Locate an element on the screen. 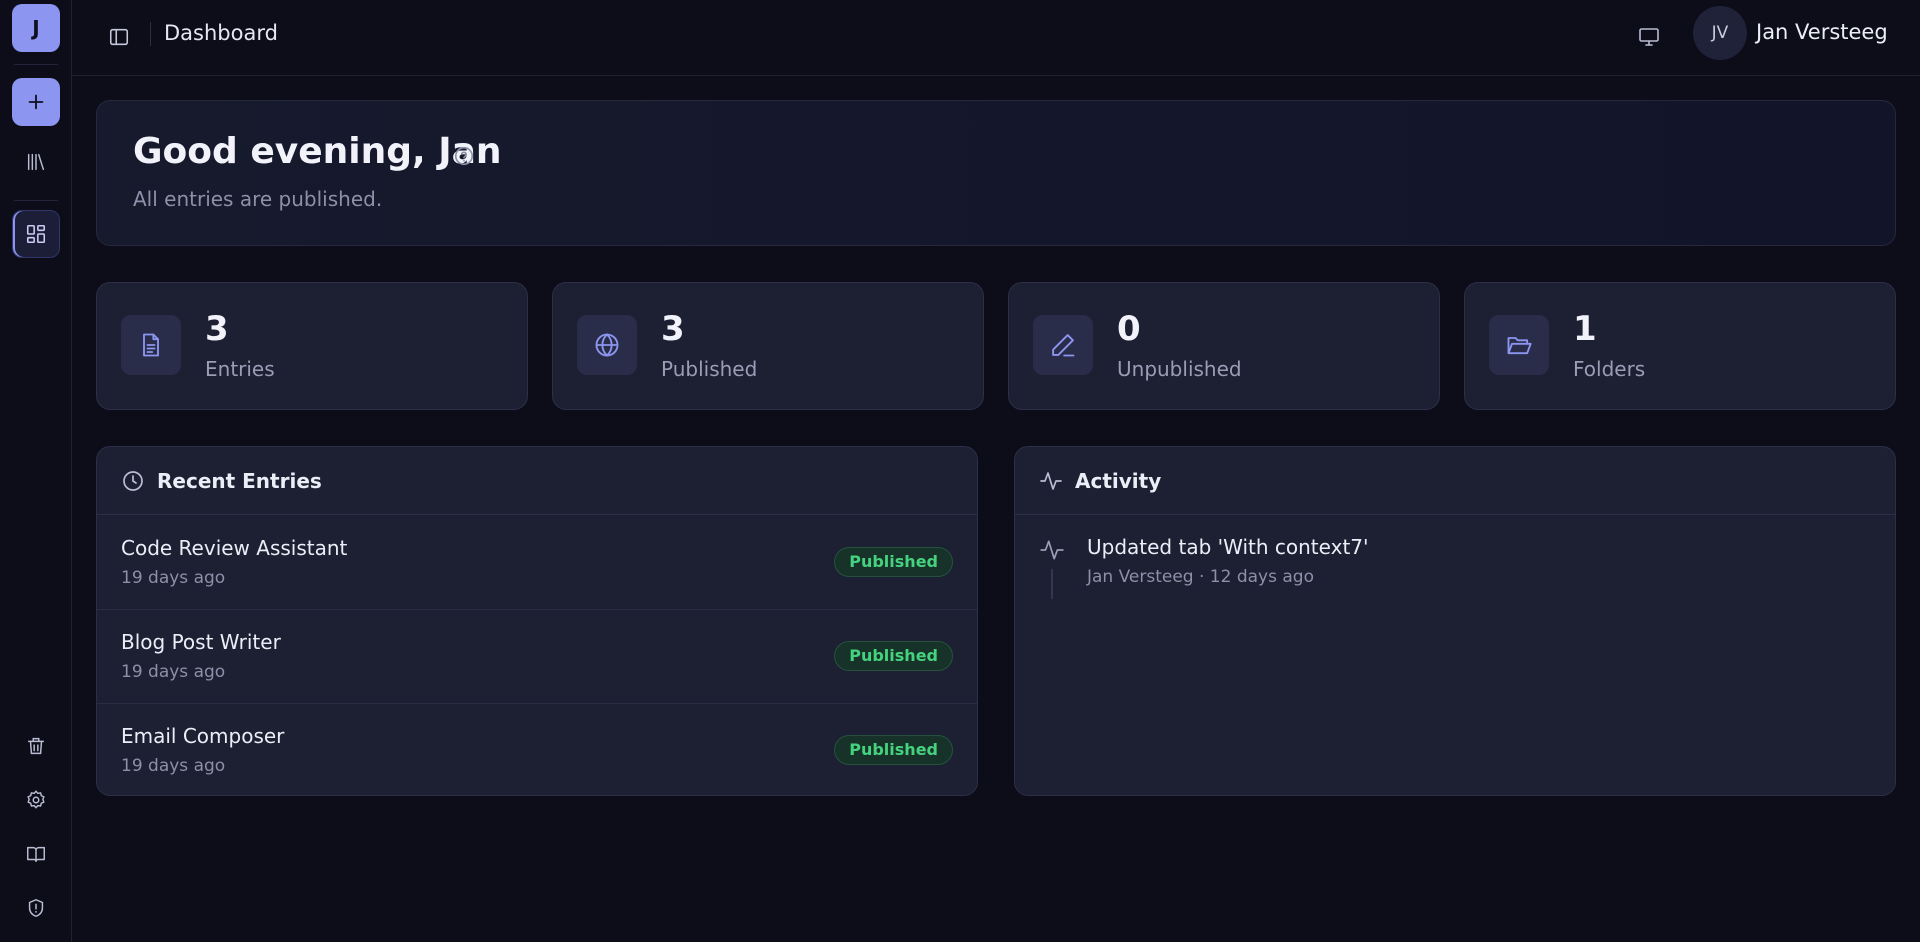 The width and height of the screenshot is (1920, 942). stat-card-unpublished: 0 Unpublished is located at coordinates (1224, 346).